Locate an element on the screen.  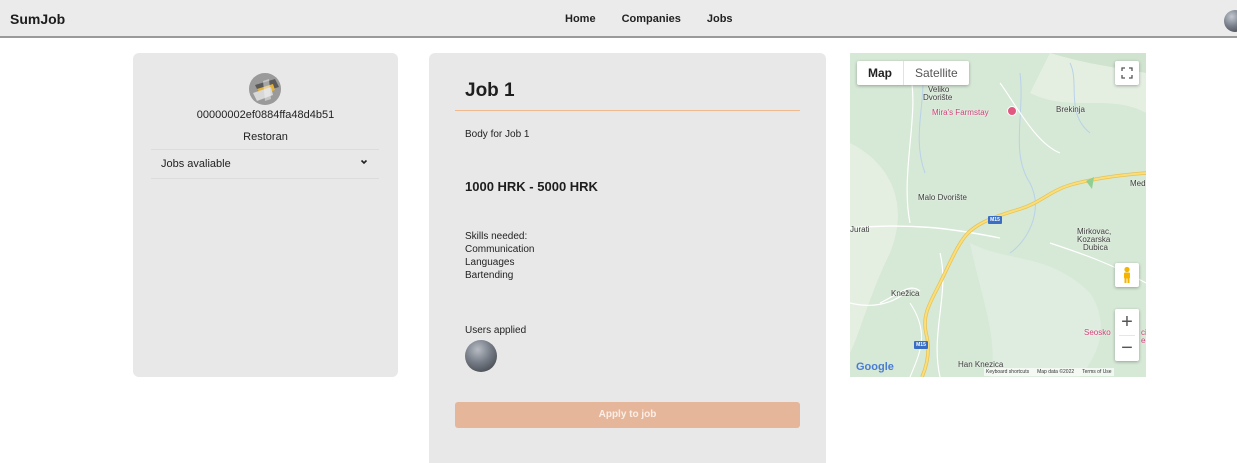
map-poi-label: Mira's Farmstay is located at coordinates (960, 112).